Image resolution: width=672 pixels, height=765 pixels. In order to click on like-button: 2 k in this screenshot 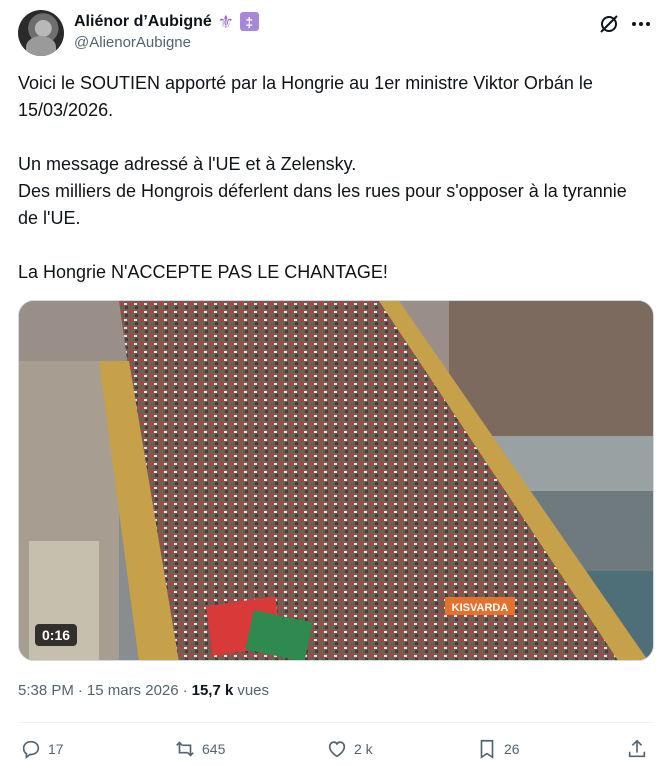, I will do `click(349, 749)`.